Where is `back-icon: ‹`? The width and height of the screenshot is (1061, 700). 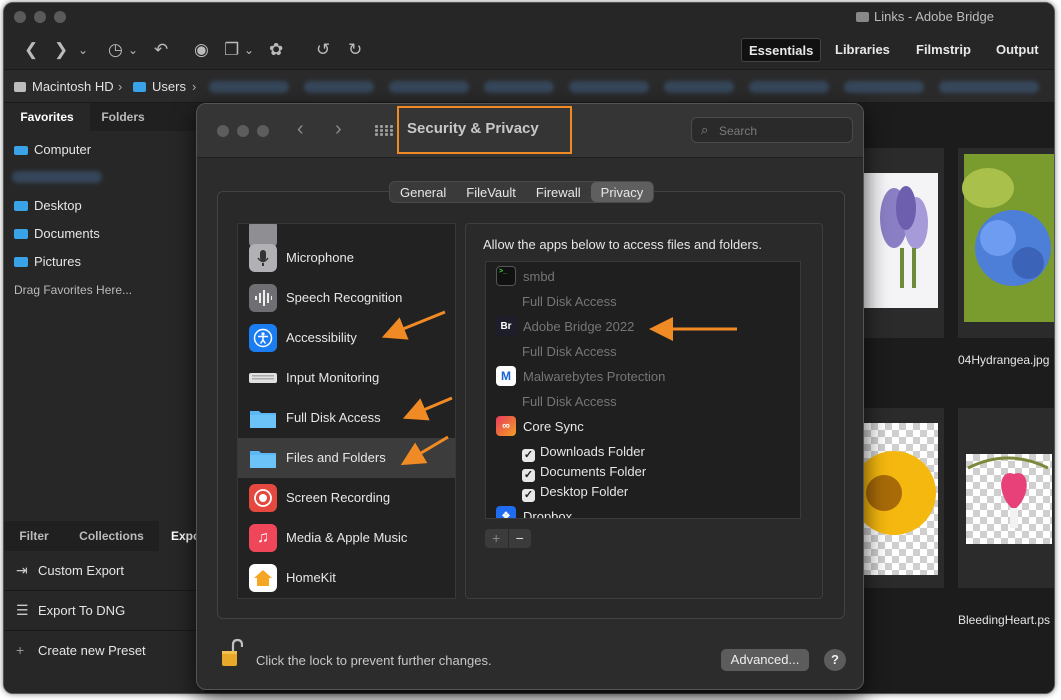
back-icon: ‹ is located at coordinates (300, 129).